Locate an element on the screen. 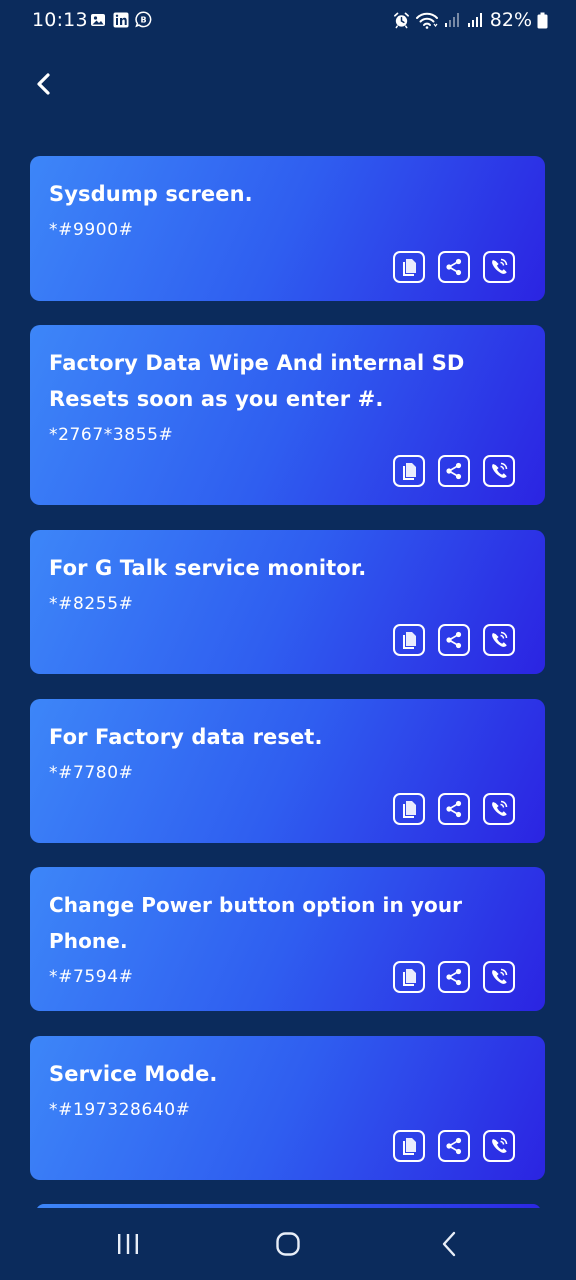 This screenshot has width=576, height=1280. card-title: Service Mode. is located at coordinates (133, 1074).